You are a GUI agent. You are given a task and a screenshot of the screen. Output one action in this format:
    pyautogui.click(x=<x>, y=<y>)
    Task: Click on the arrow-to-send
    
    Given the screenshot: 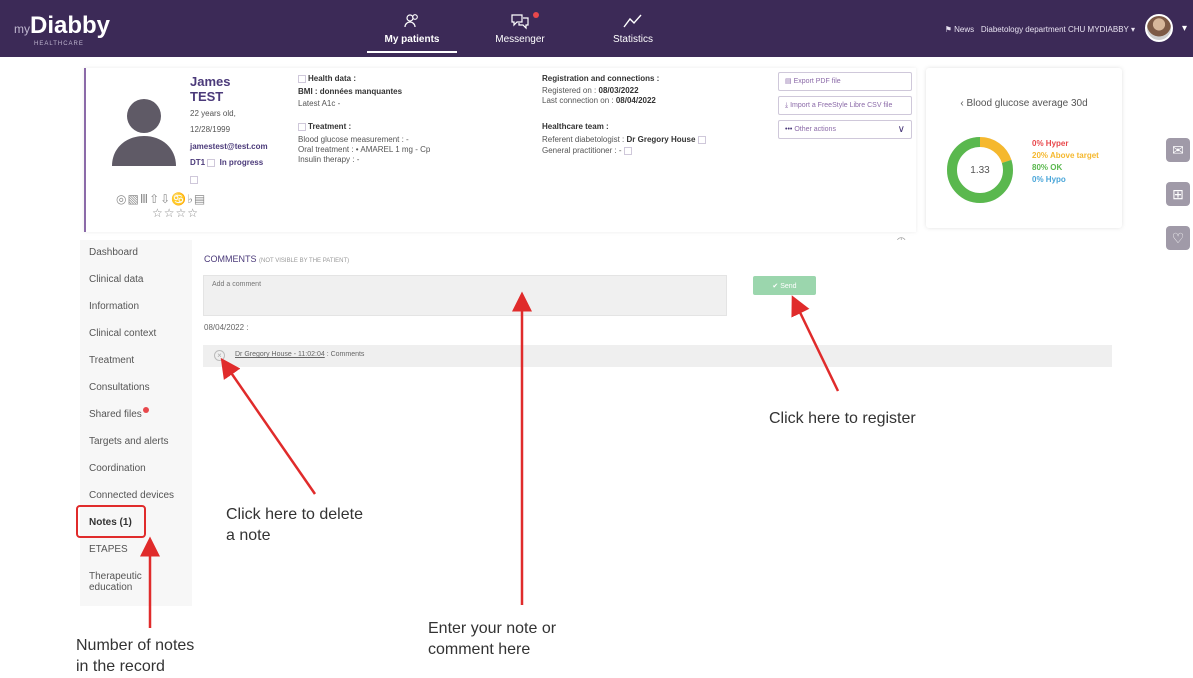 What is the action you would take?
    pyautogui.click(x=815, y=343)
    